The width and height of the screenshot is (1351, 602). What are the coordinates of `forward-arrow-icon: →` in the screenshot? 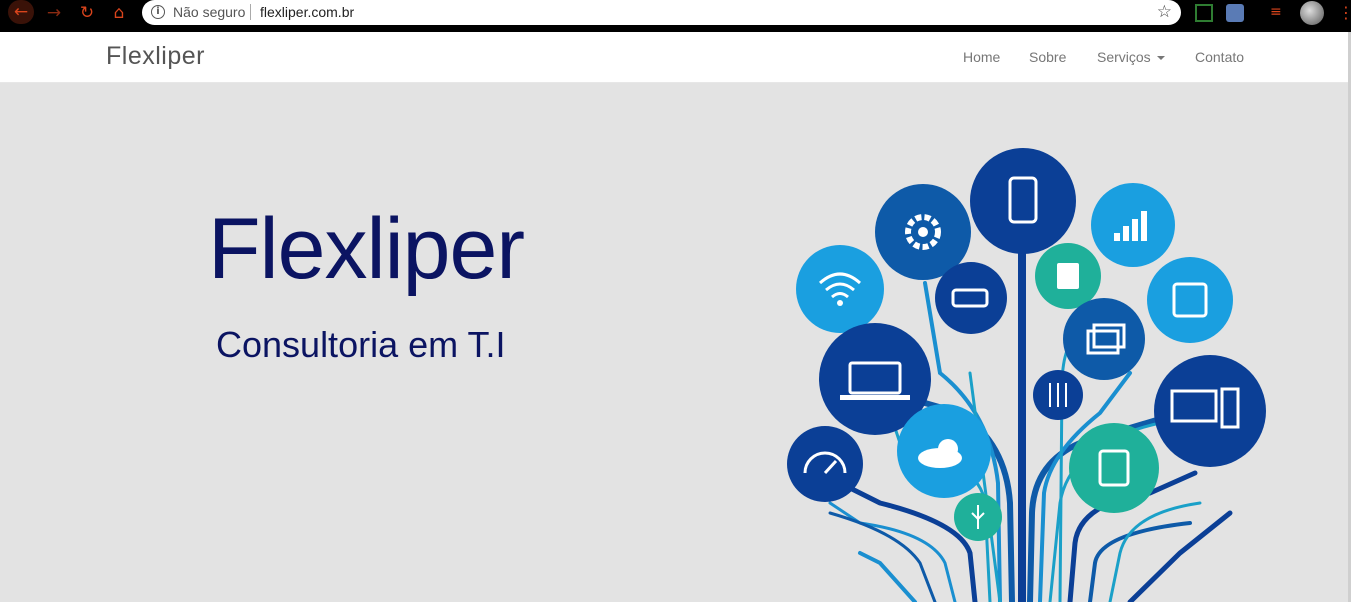 It's located at (54, 13).